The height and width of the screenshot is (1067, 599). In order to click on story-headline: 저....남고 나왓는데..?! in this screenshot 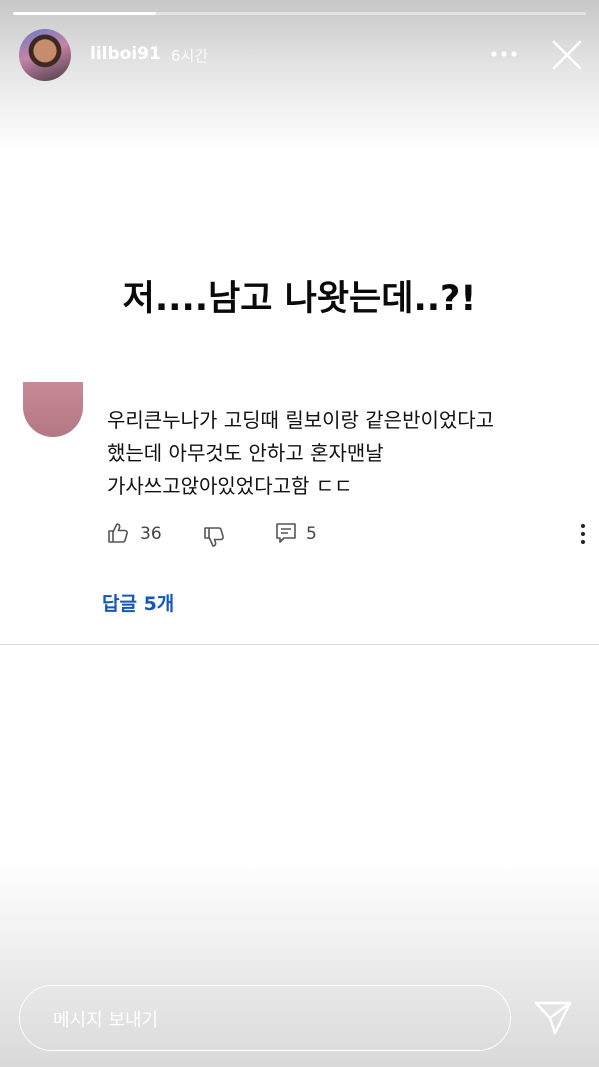, I will do `click(299, 299)`.